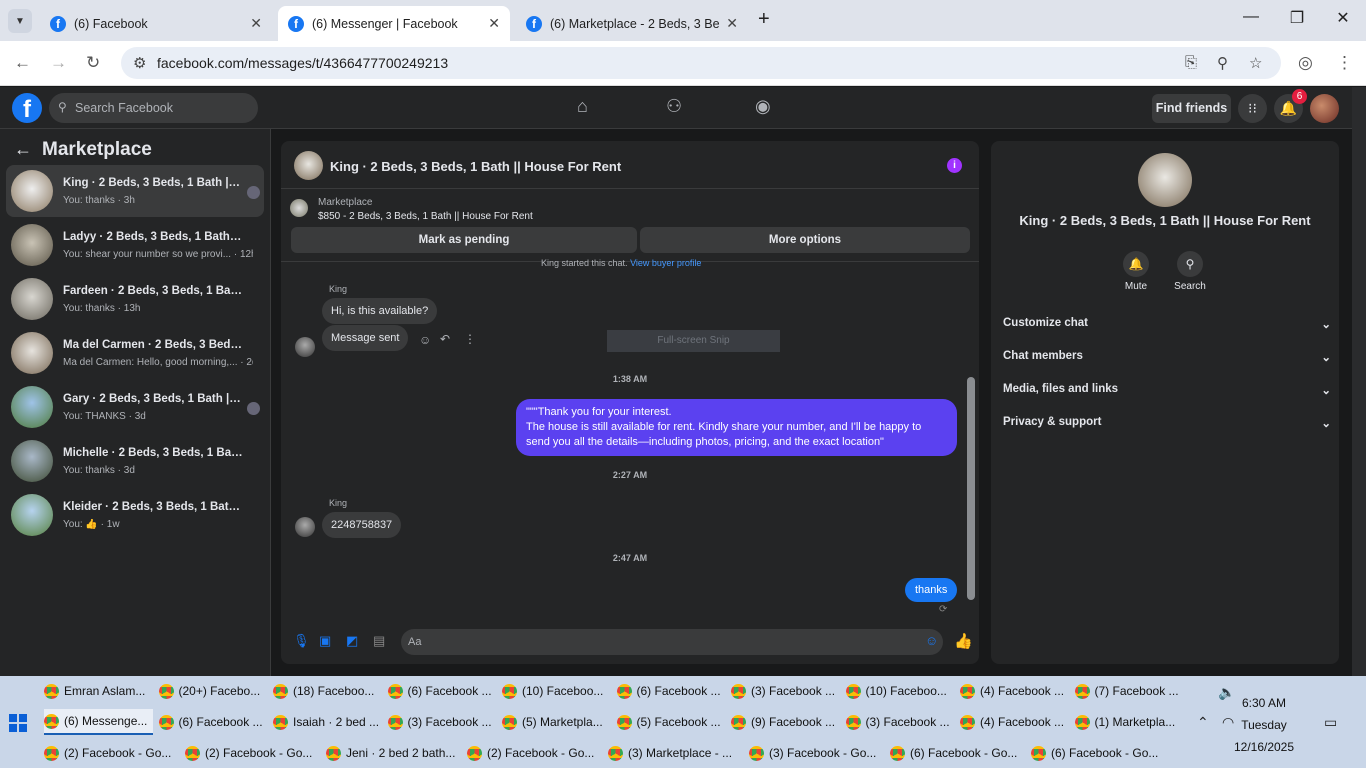 The height and width of the screenshot is (768, 1366). Describe the element at coordinates (380, 311) in the screenshot. I see `incoming-message: Hi, is this available?` at that location.